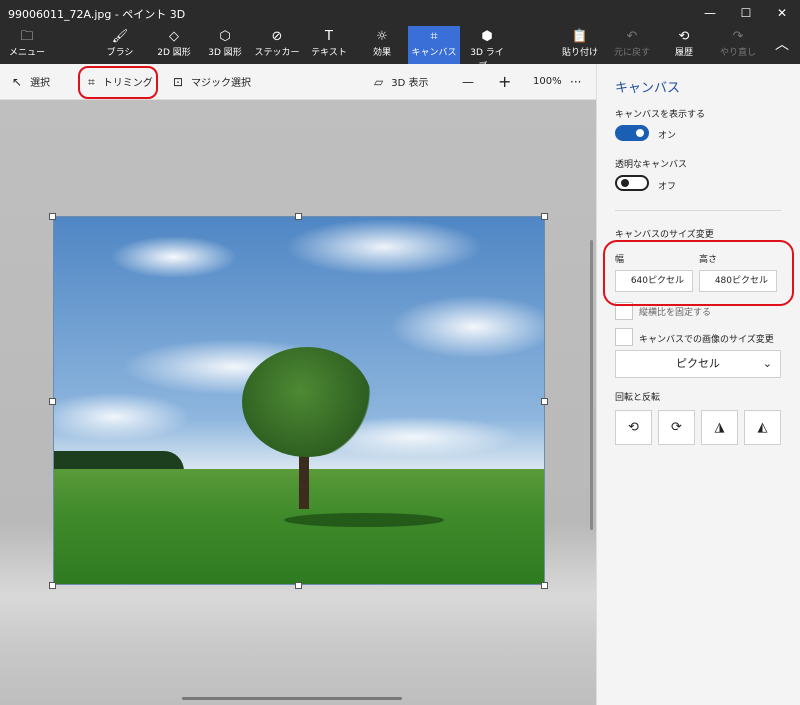 The height and width of the screenshot is (705, 800). Describe the element at coordinates (580, 36) in the screenshot. I see `paste-icon: 📋` at that location.